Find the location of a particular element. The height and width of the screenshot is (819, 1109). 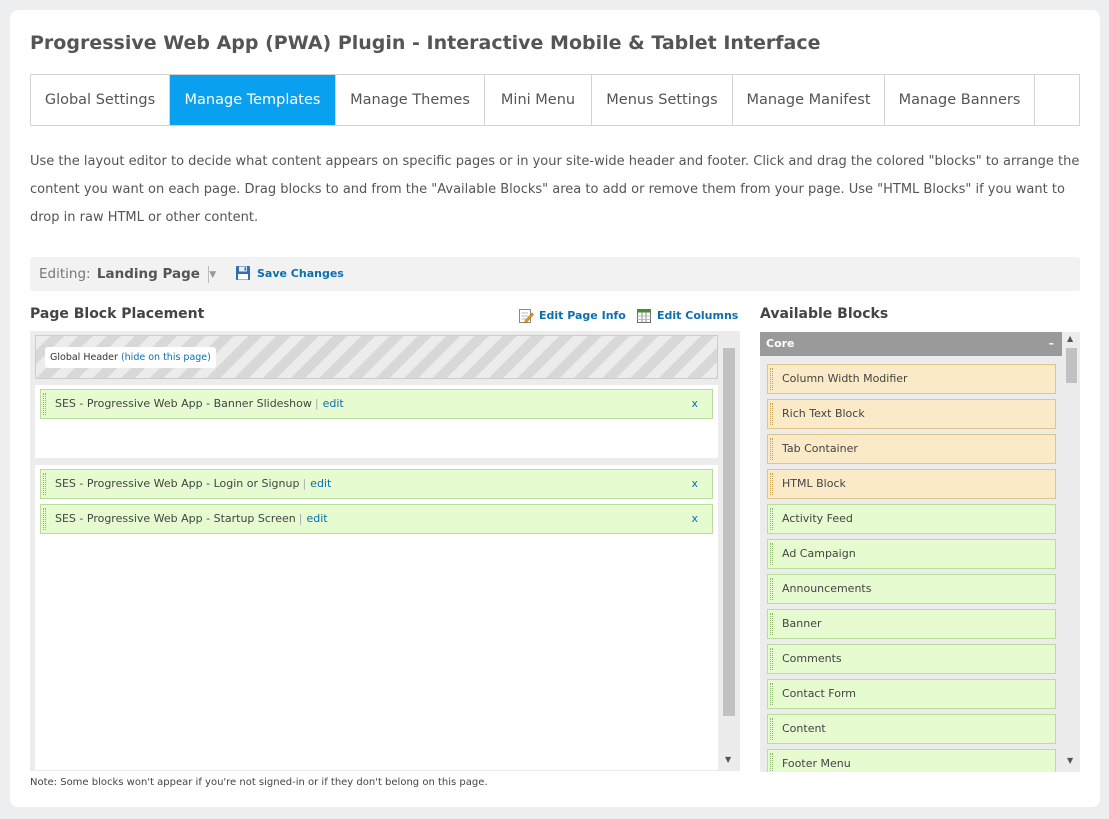

page-selector: Editing: Landing Page ▼ is located at coordinates (127, 274).